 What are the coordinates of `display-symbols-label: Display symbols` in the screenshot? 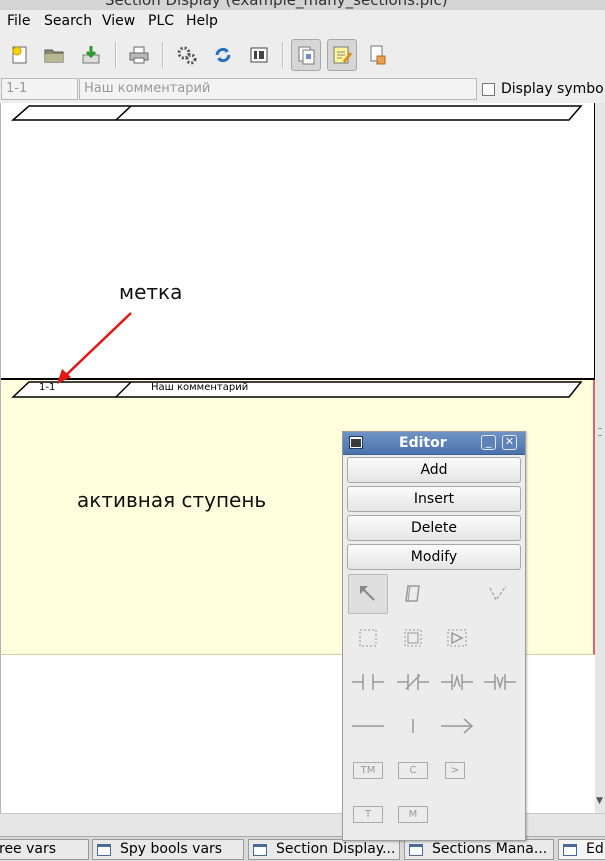 It's located at (553, 89).